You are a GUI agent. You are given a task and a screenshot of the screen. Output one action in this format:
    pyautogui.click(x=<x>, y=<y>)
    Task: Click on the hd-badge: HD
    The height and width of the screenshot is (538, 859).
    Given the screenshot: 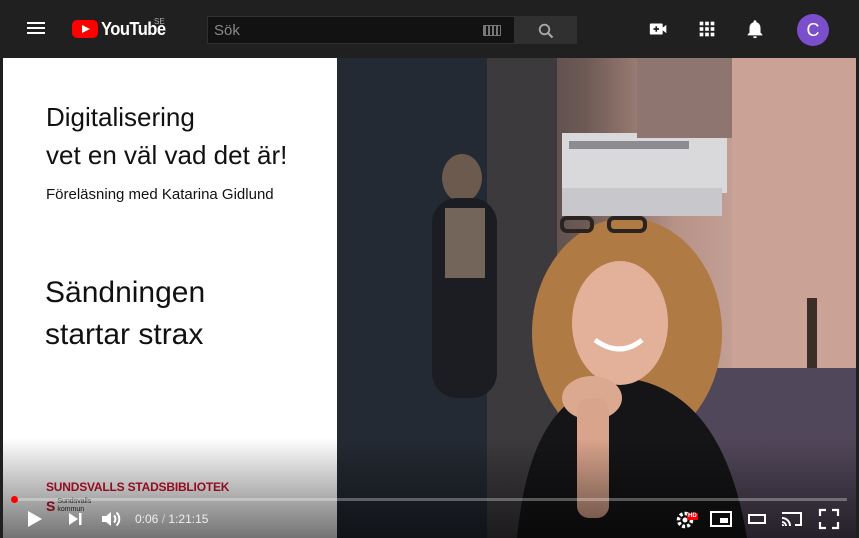 What is the action you would take?
    pyautogui.click(x=692, y=516)
    